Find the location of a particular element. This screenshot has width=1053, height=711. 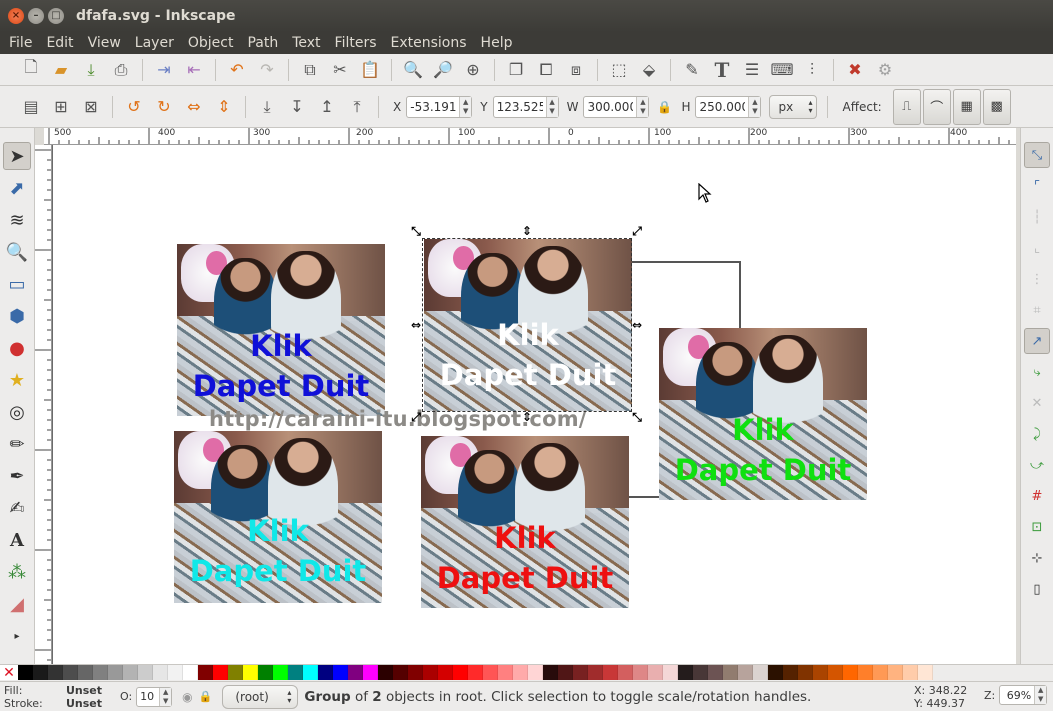

pen-tool-icon: ✒ is located at coordinates (17, 476).